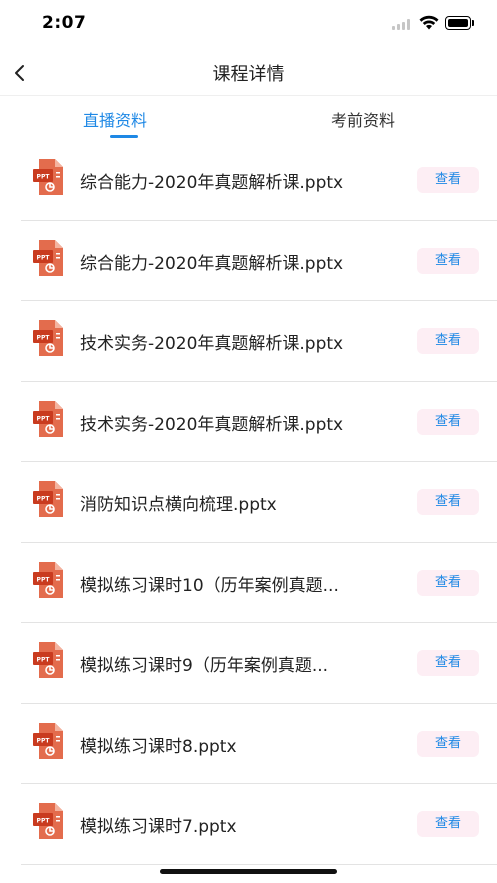 This screenshot has height=883, width=497. Describe the element at coordinates (248, 871) in the screenshot. I see `home-indicator` at that location.